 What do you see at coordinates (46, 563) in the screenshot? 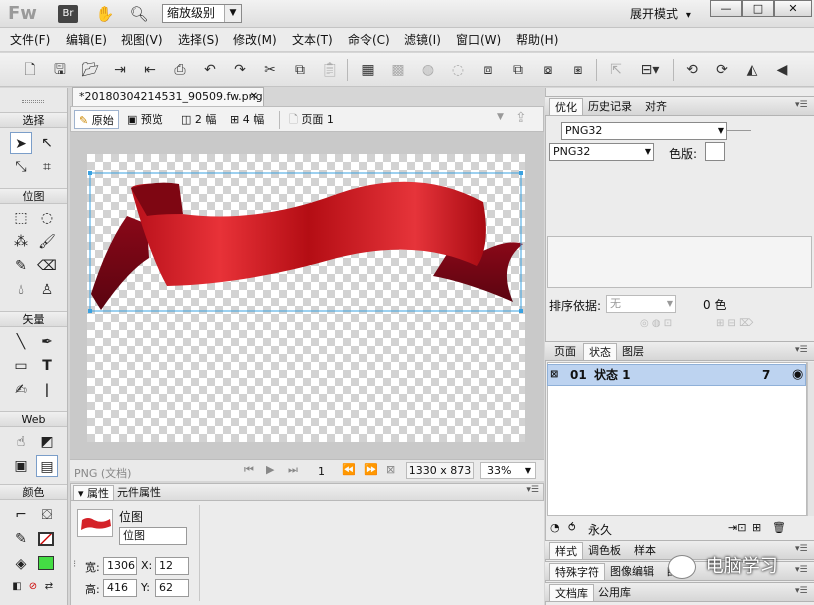
I see `fill-color-swatch` at bounding box center [46, 563].